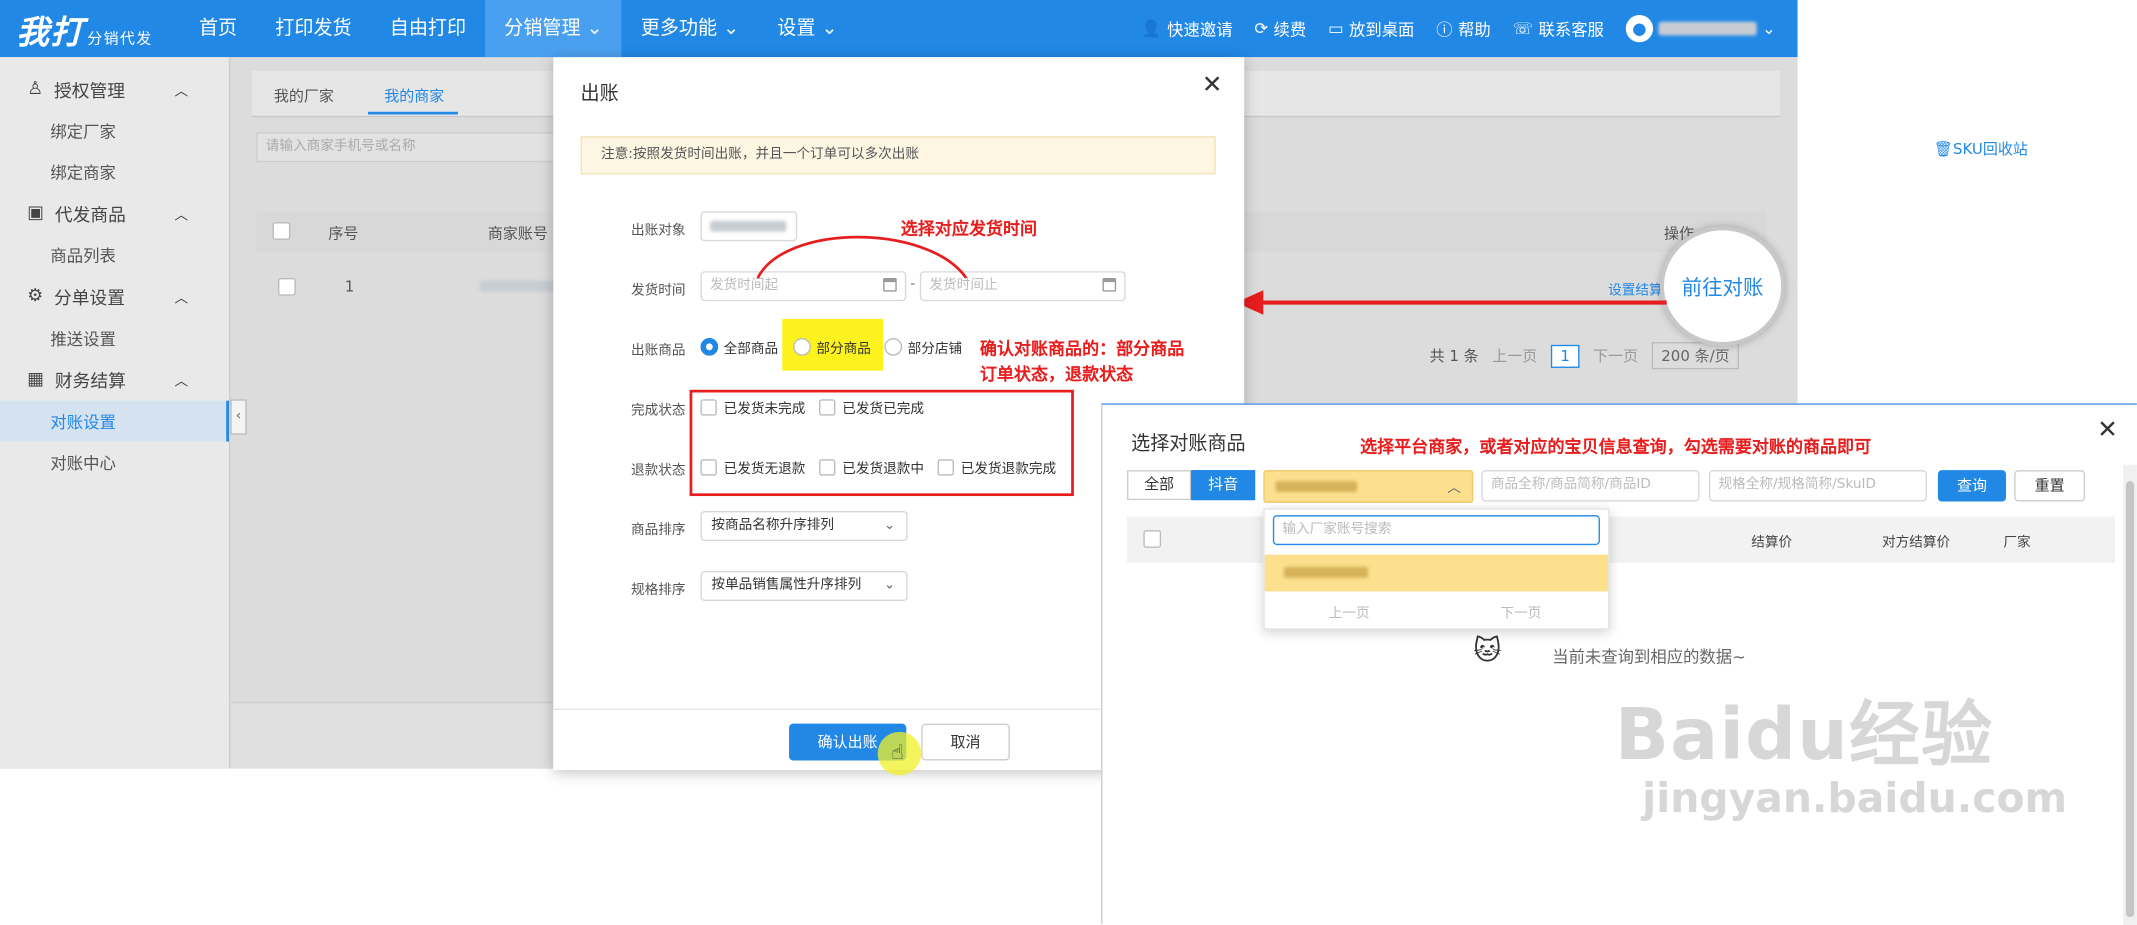 The width and height of the screenshot is (2137, 925). I want to click on pagination-total: 共 1 条, so click(1454, 356).